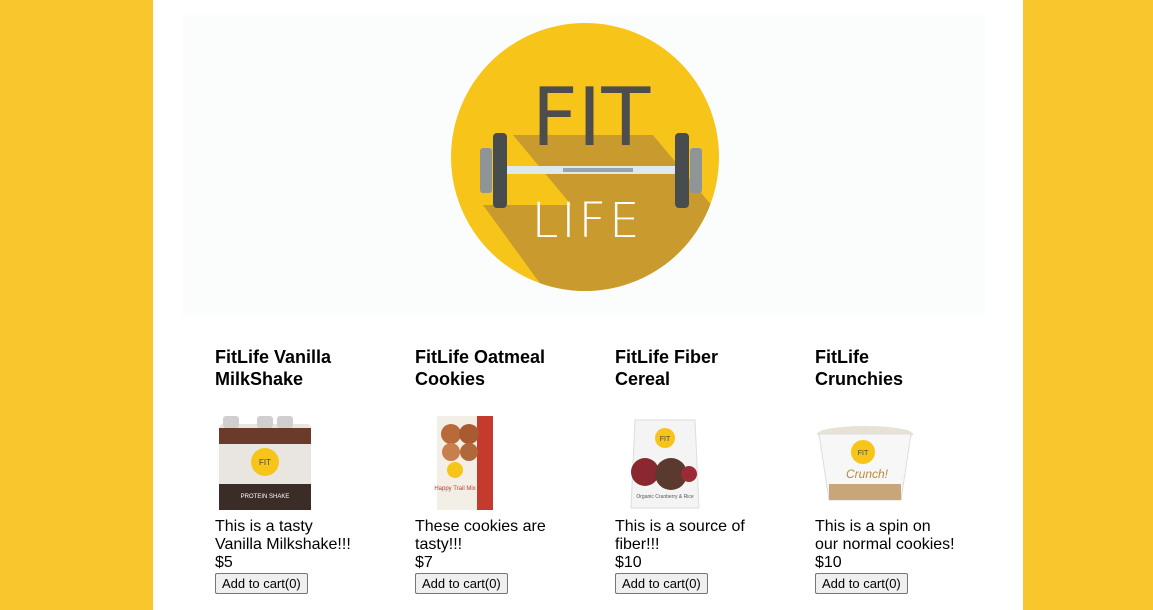  I want to click on svg-text: PROTEIN SHAKE, so click(265, 497).